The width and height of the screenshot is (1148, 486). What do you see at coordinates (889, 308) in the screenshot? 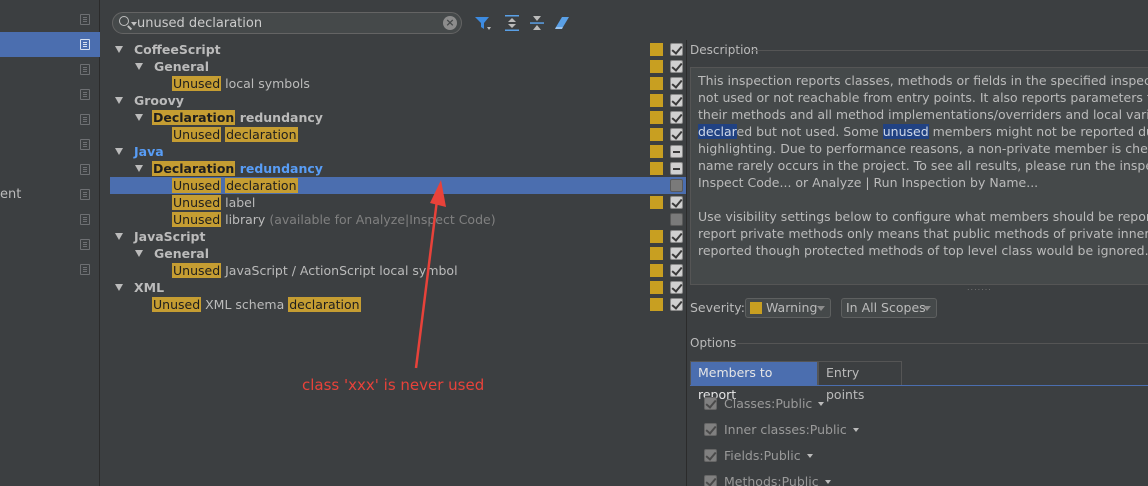
I see `scope-dropdown: In All Scopes` at bounding box center [889, 308].